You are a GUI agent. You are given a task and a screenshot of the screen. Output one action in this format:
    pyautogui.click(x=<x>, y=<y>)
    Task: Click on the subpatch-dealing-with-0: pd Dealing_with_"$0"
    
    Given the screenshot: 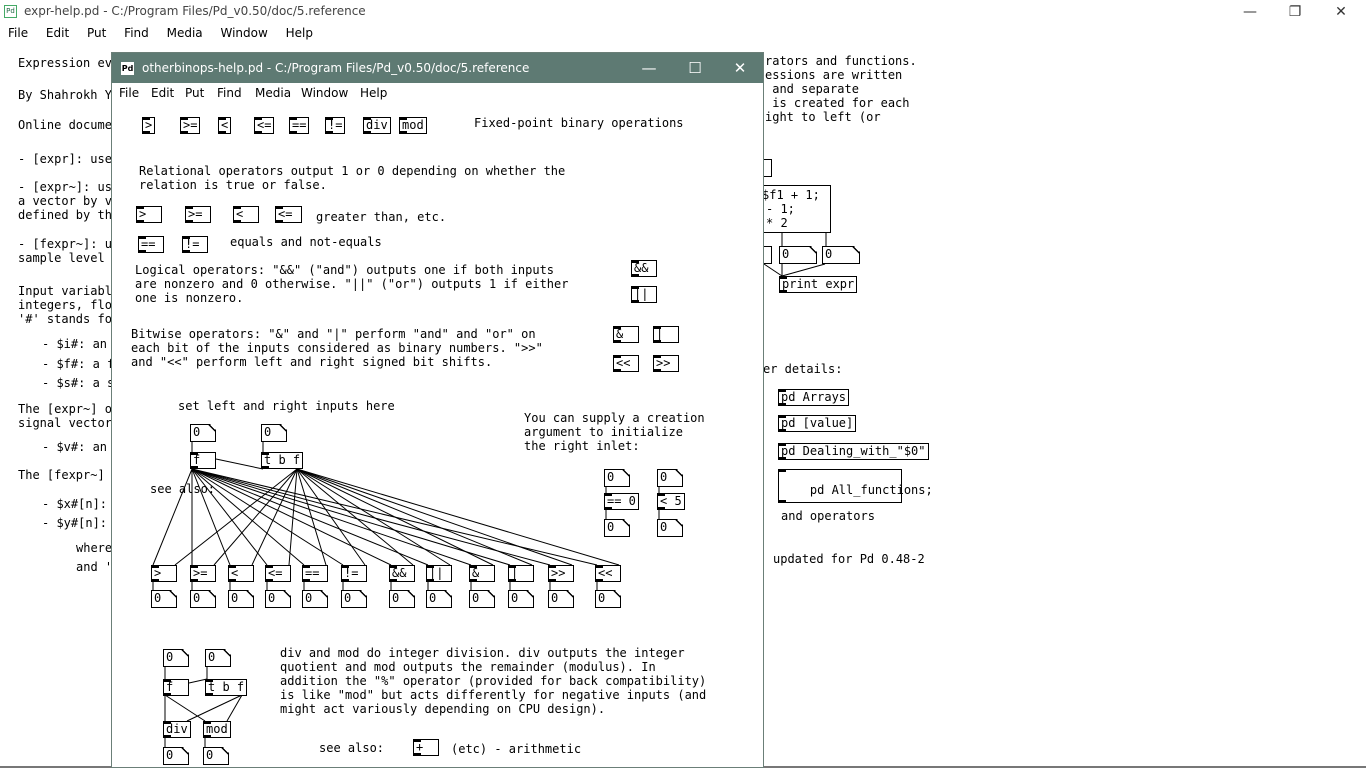 What is the action you would take?
    pyautogui.click(x=853, y=451)
    